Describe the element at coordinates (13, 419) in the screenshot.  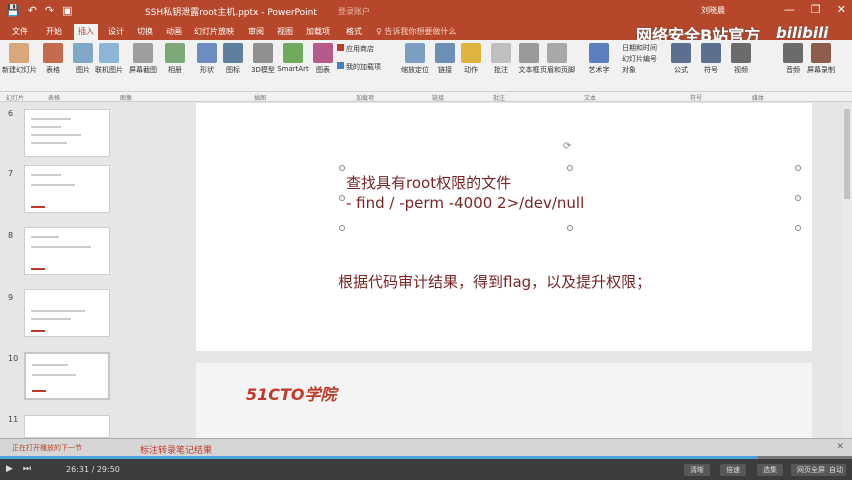
I see `thumbnail-number: 11` at that location.